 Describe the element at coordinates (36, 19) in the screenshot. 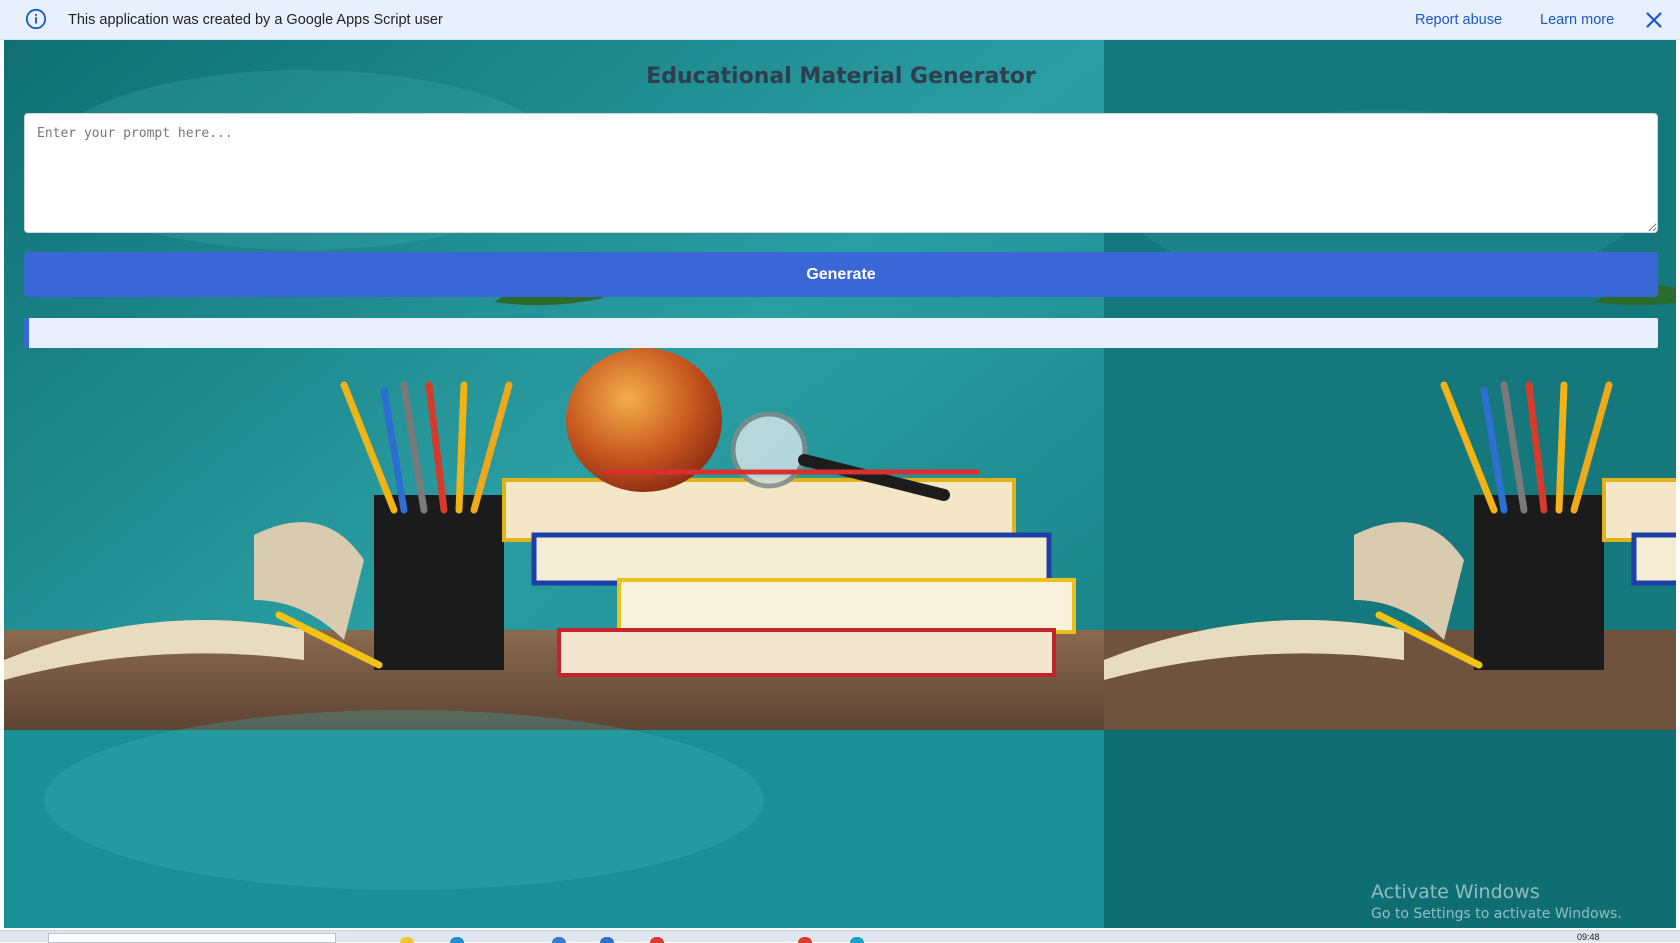

I see `info-icon` at that location.